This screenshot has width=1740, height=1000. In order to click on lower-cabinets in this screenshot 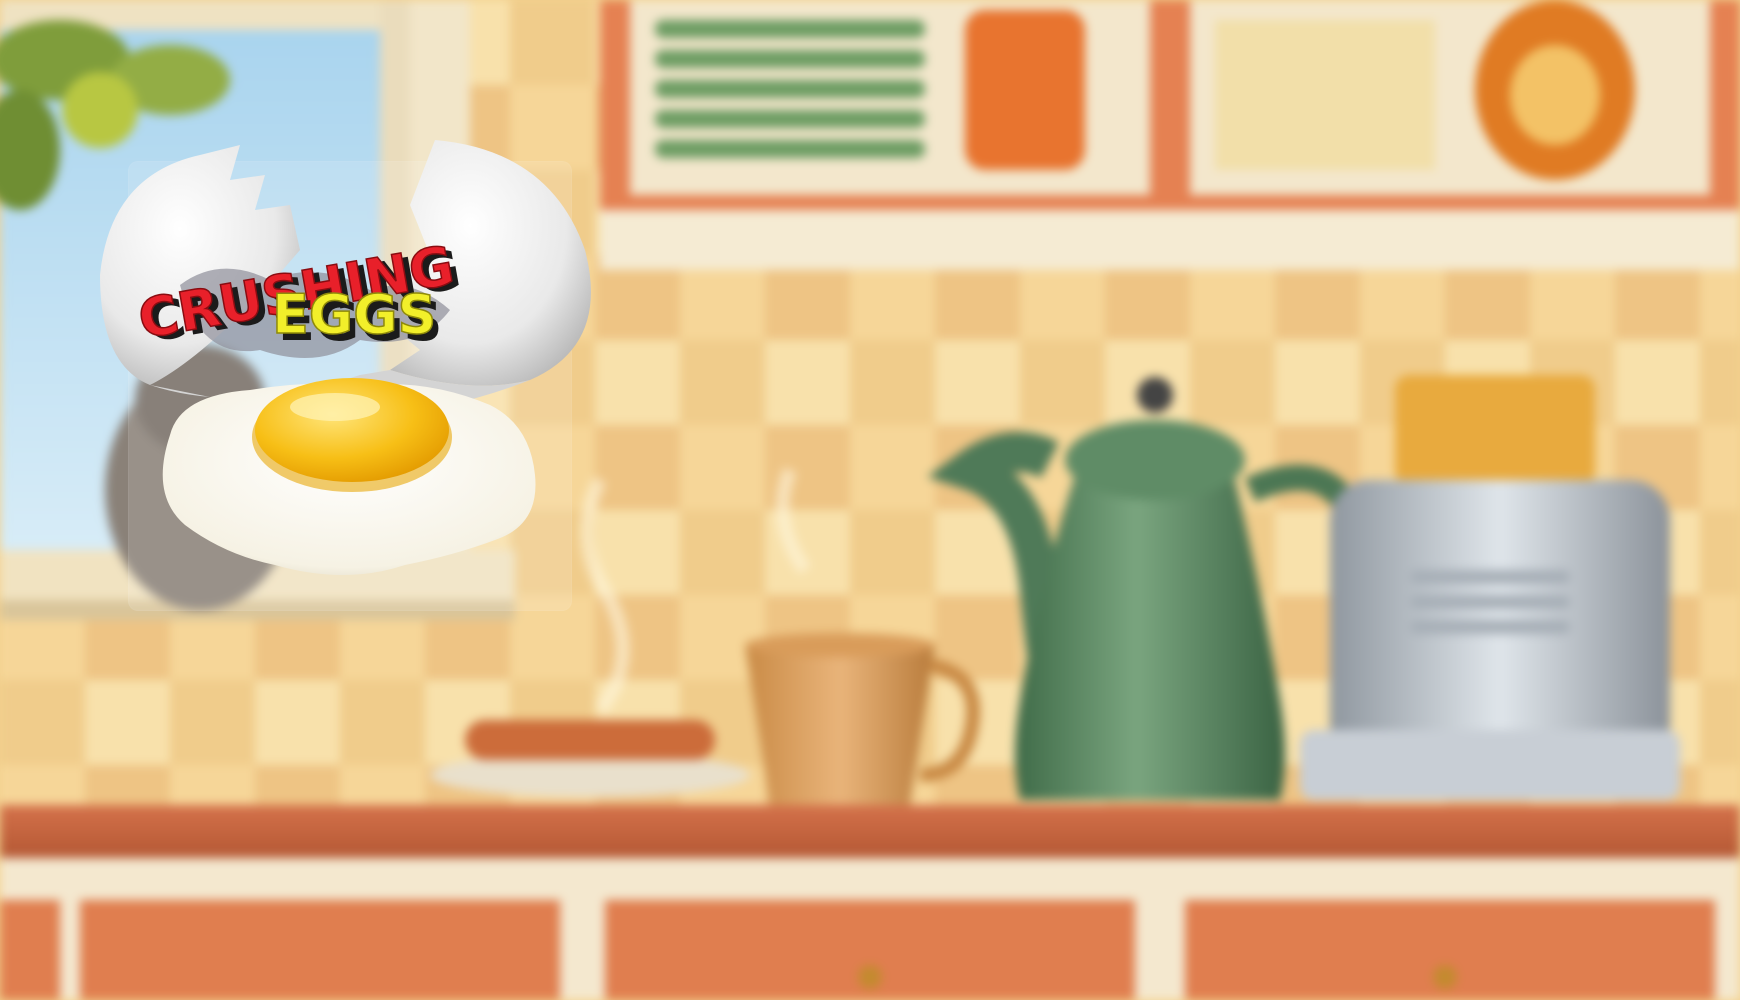, I will do `click(857, 950)`.